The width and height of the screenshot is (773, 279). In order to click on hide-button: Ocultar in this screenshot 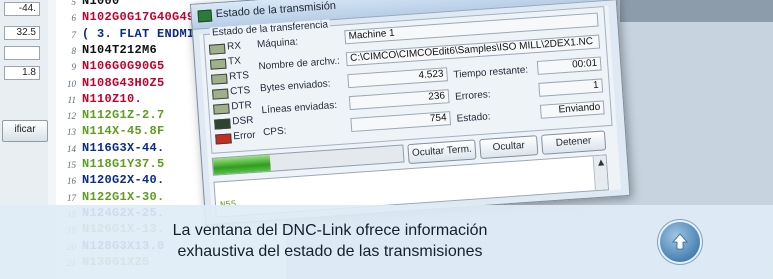, I will do `click(509, 147)`.